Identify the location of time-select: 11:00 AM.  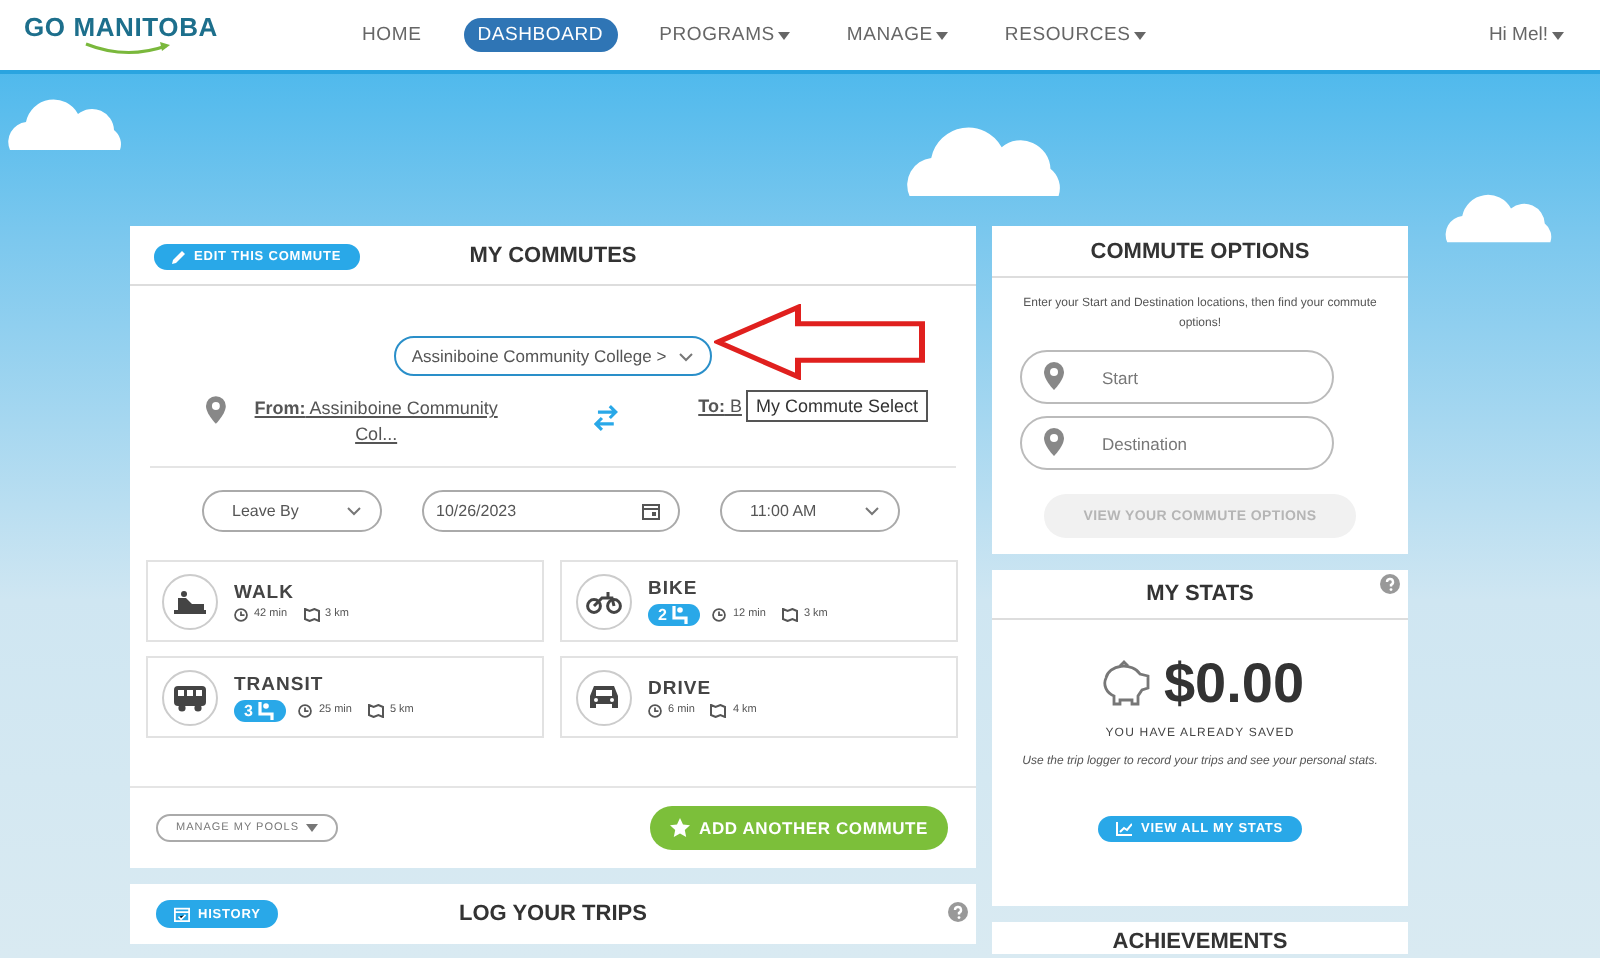
(810, 511).